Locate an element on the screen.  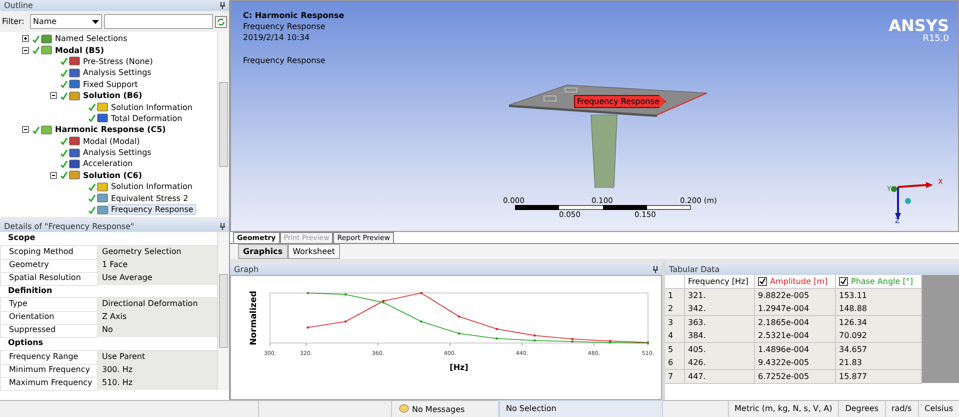
filter-label: Filter: is located at coordinates (14, 21).